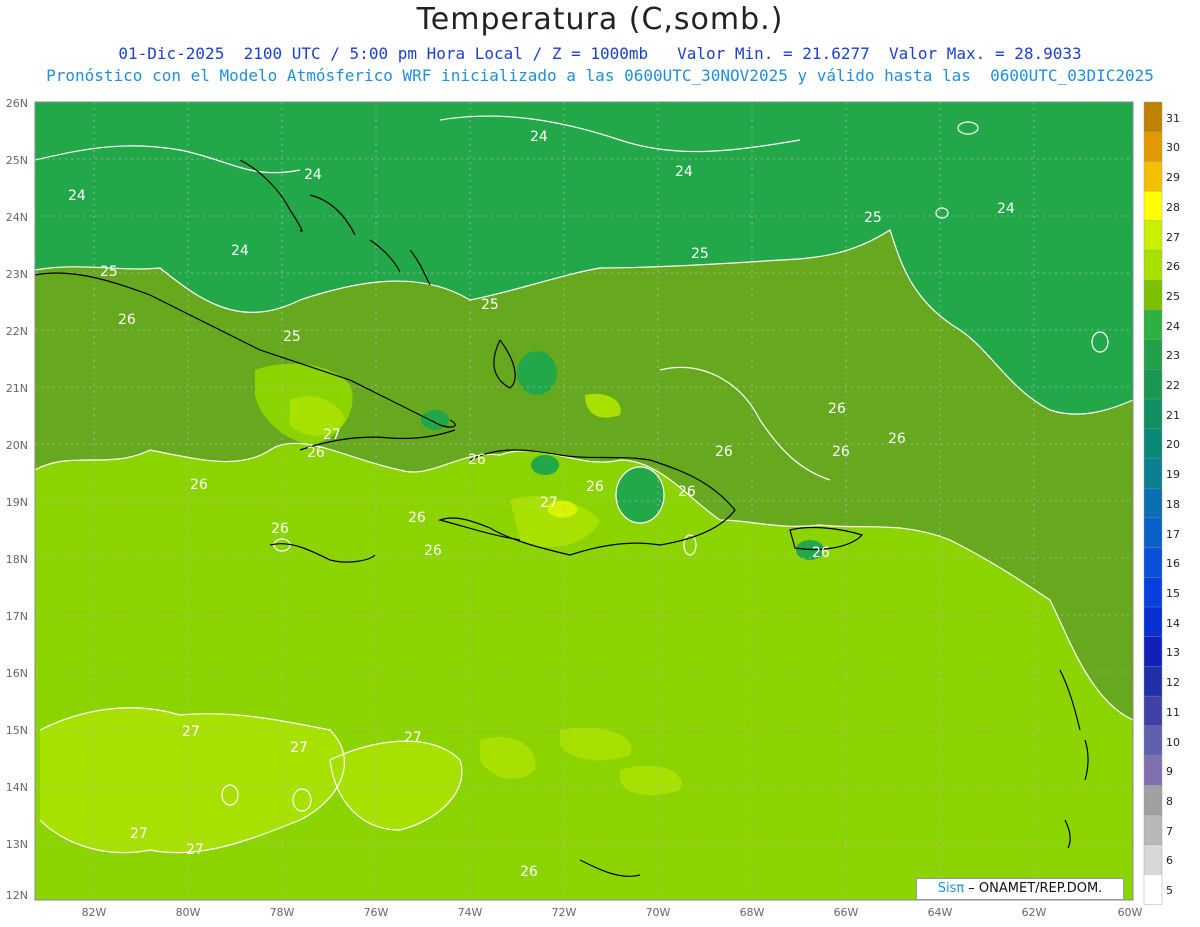  I want to click on colorbar-label: 29, so click(1173, 178).